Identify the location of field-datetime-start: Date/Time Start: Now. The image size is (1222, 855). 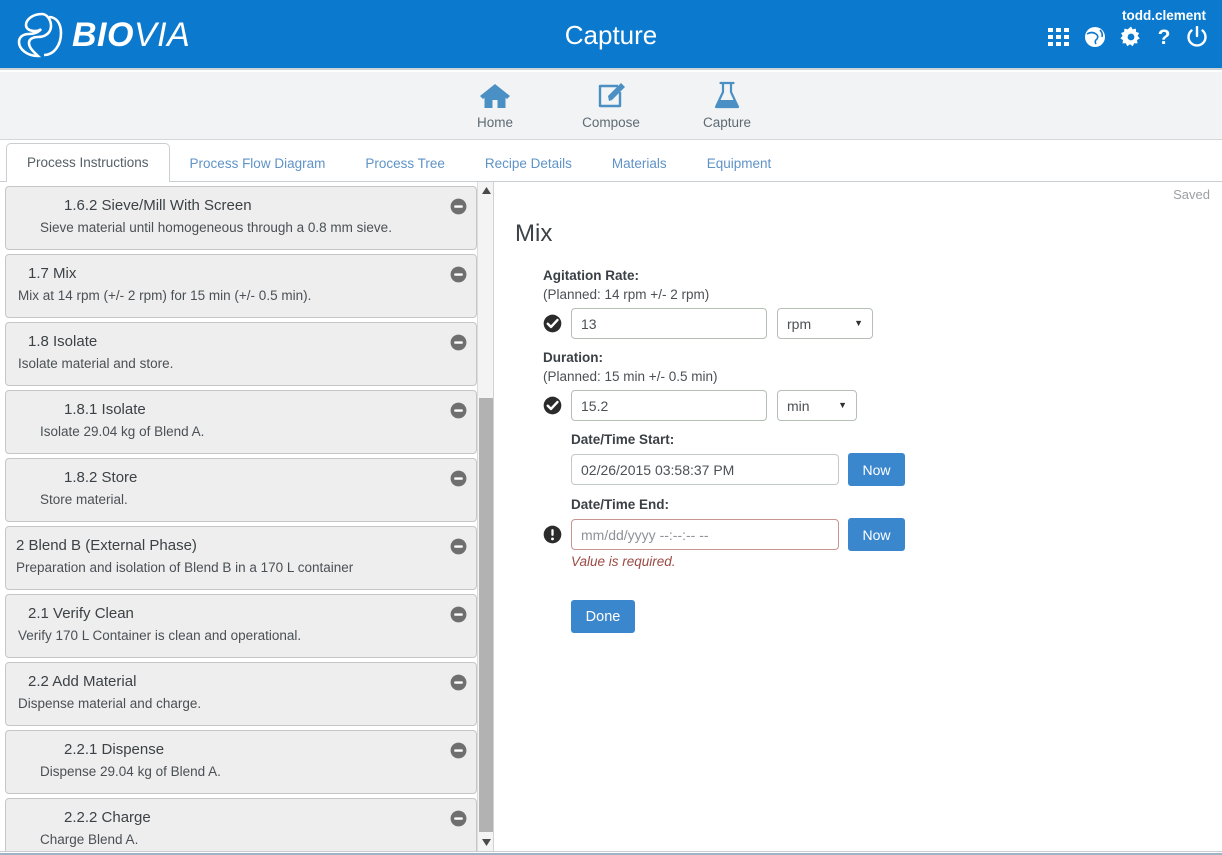
(863, 458).